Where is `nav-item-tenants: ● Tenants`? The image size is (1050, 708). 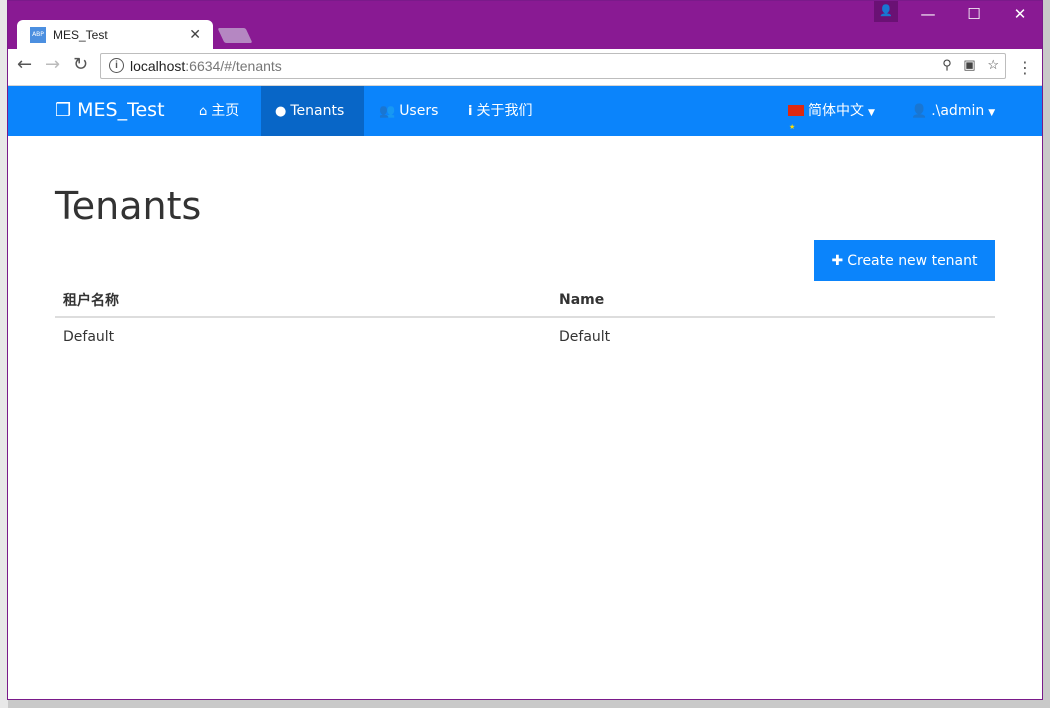 nav-item-tenants: ● Tenants is located at coordinates (312, 111).